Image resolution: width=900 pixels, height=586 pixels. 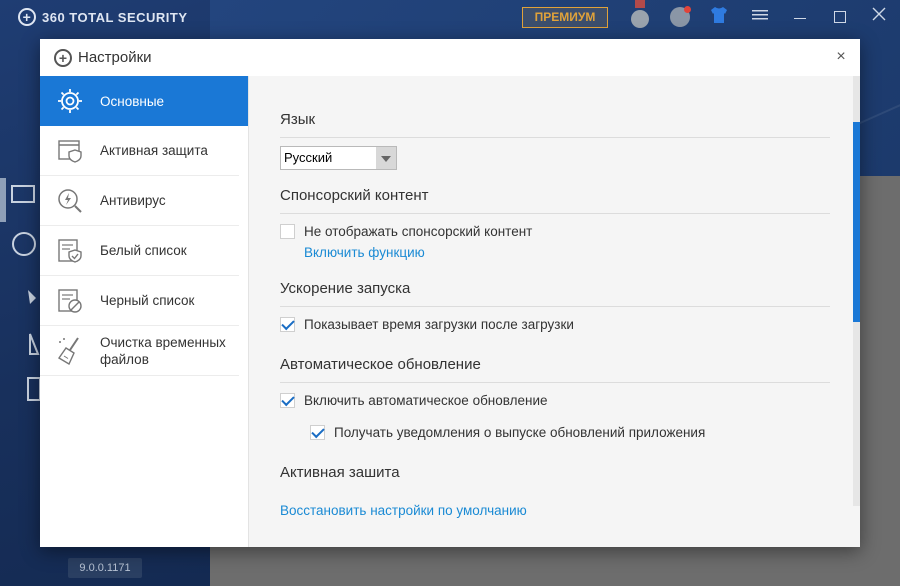 What do you see at coordinates (27, 17) in the screenshot?
I see `brand-logo-icon: +` at bounding box center [27, 17].